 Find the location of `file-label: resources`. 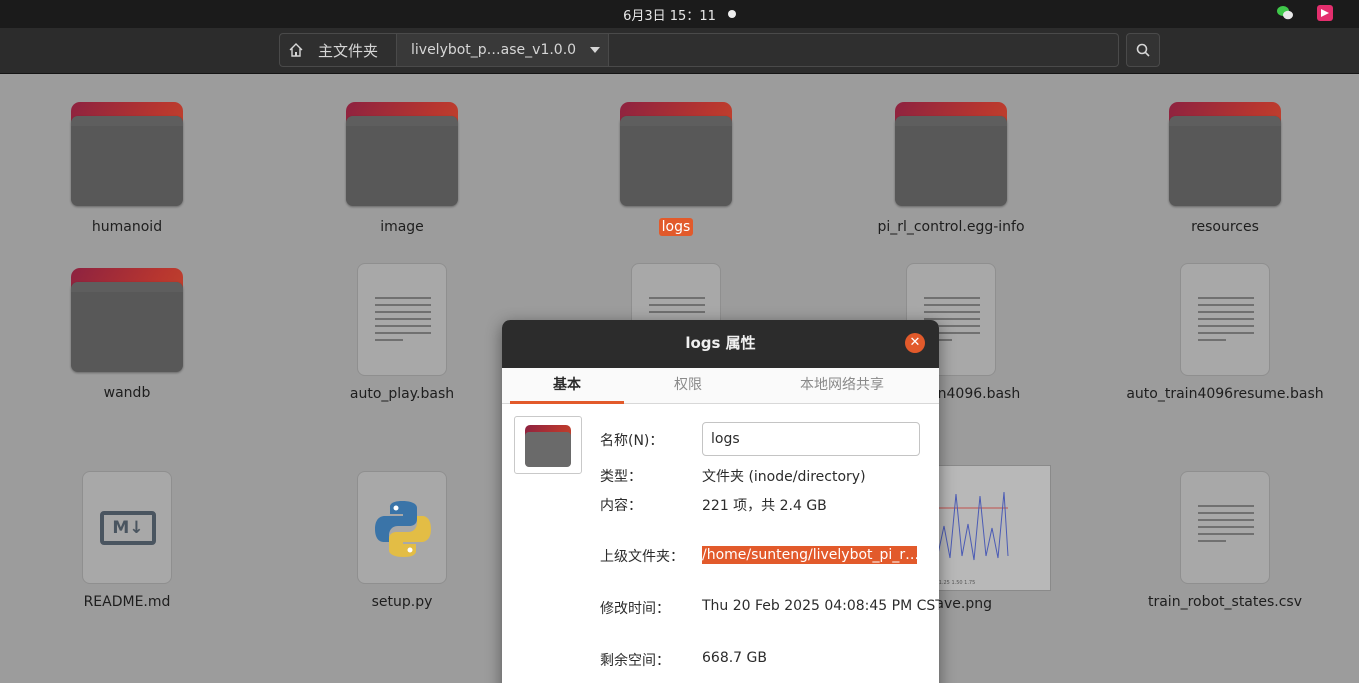

file-label: resources is located at coordinates (1225, 227).